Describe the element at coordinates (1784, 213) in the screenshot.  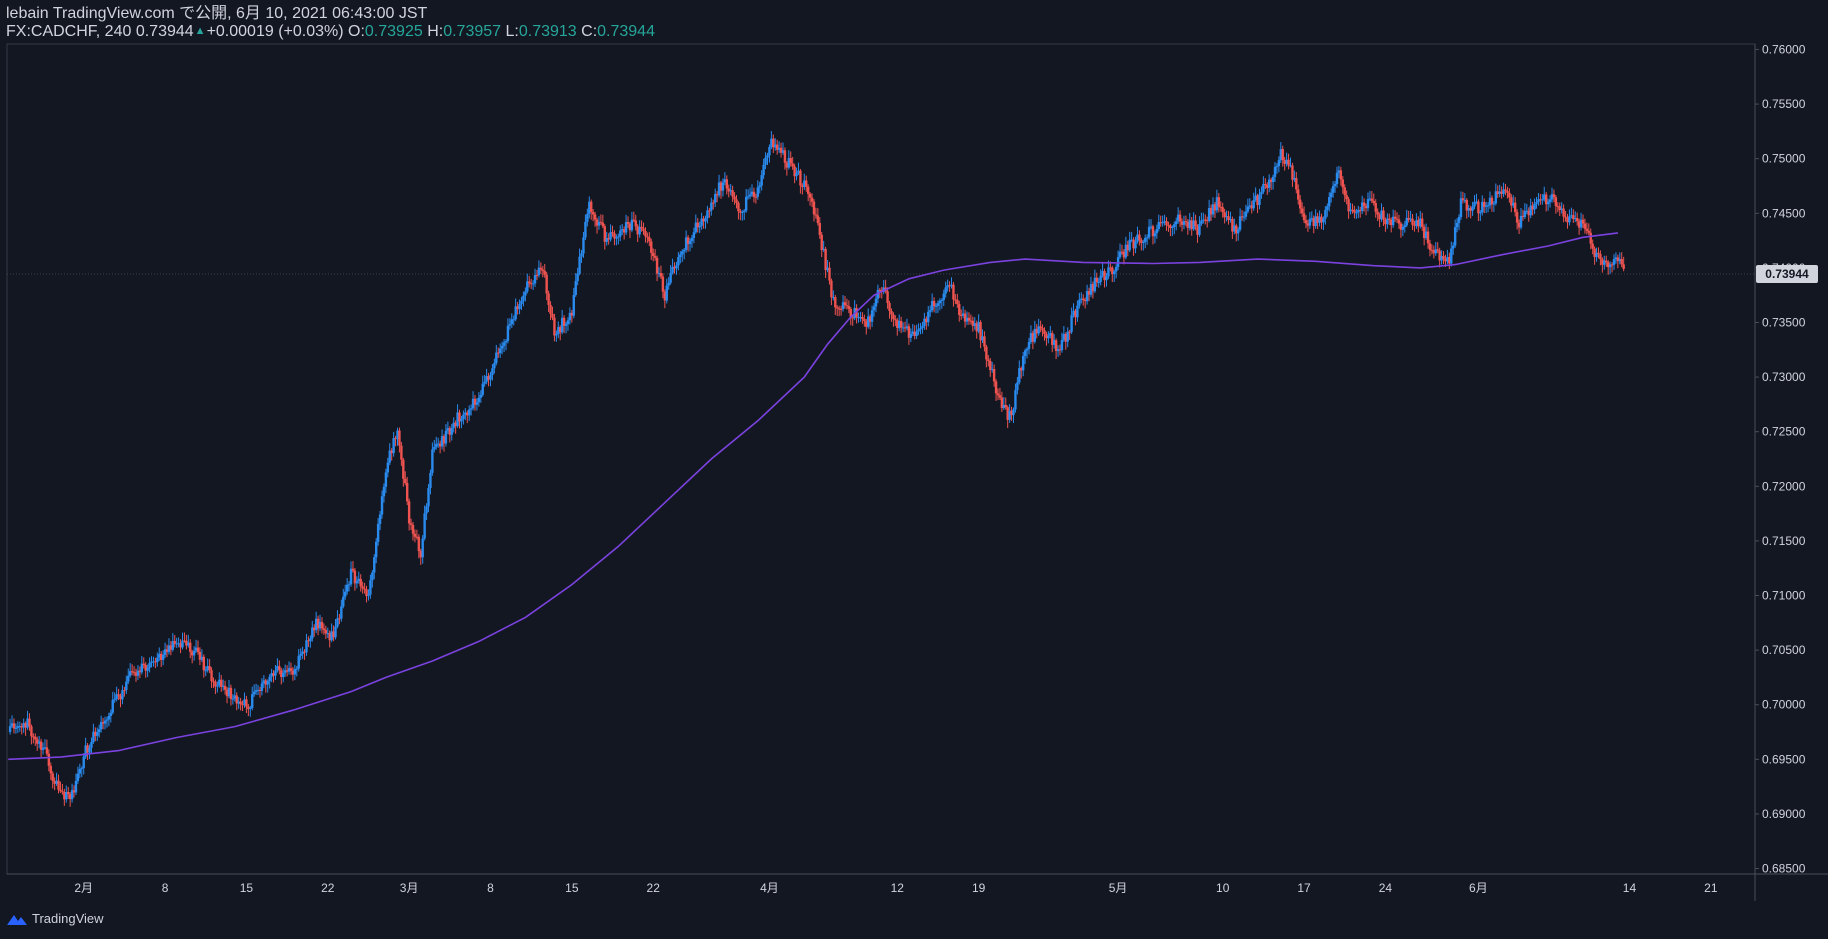
I see `price-tick-label: 0.74500` at that location.